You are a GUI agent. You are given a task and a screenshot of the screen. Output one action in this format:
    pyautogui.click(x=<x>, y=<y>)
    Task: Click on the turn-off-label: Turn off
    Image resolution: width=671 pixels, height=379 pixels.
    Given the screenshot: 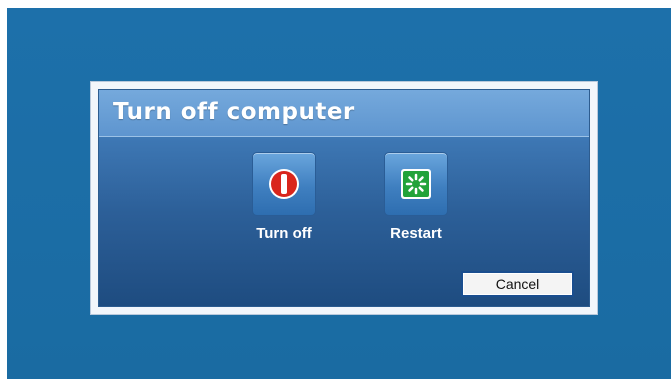 What is the action you would take?
    pyautogui.click(x=284, y=233)
    